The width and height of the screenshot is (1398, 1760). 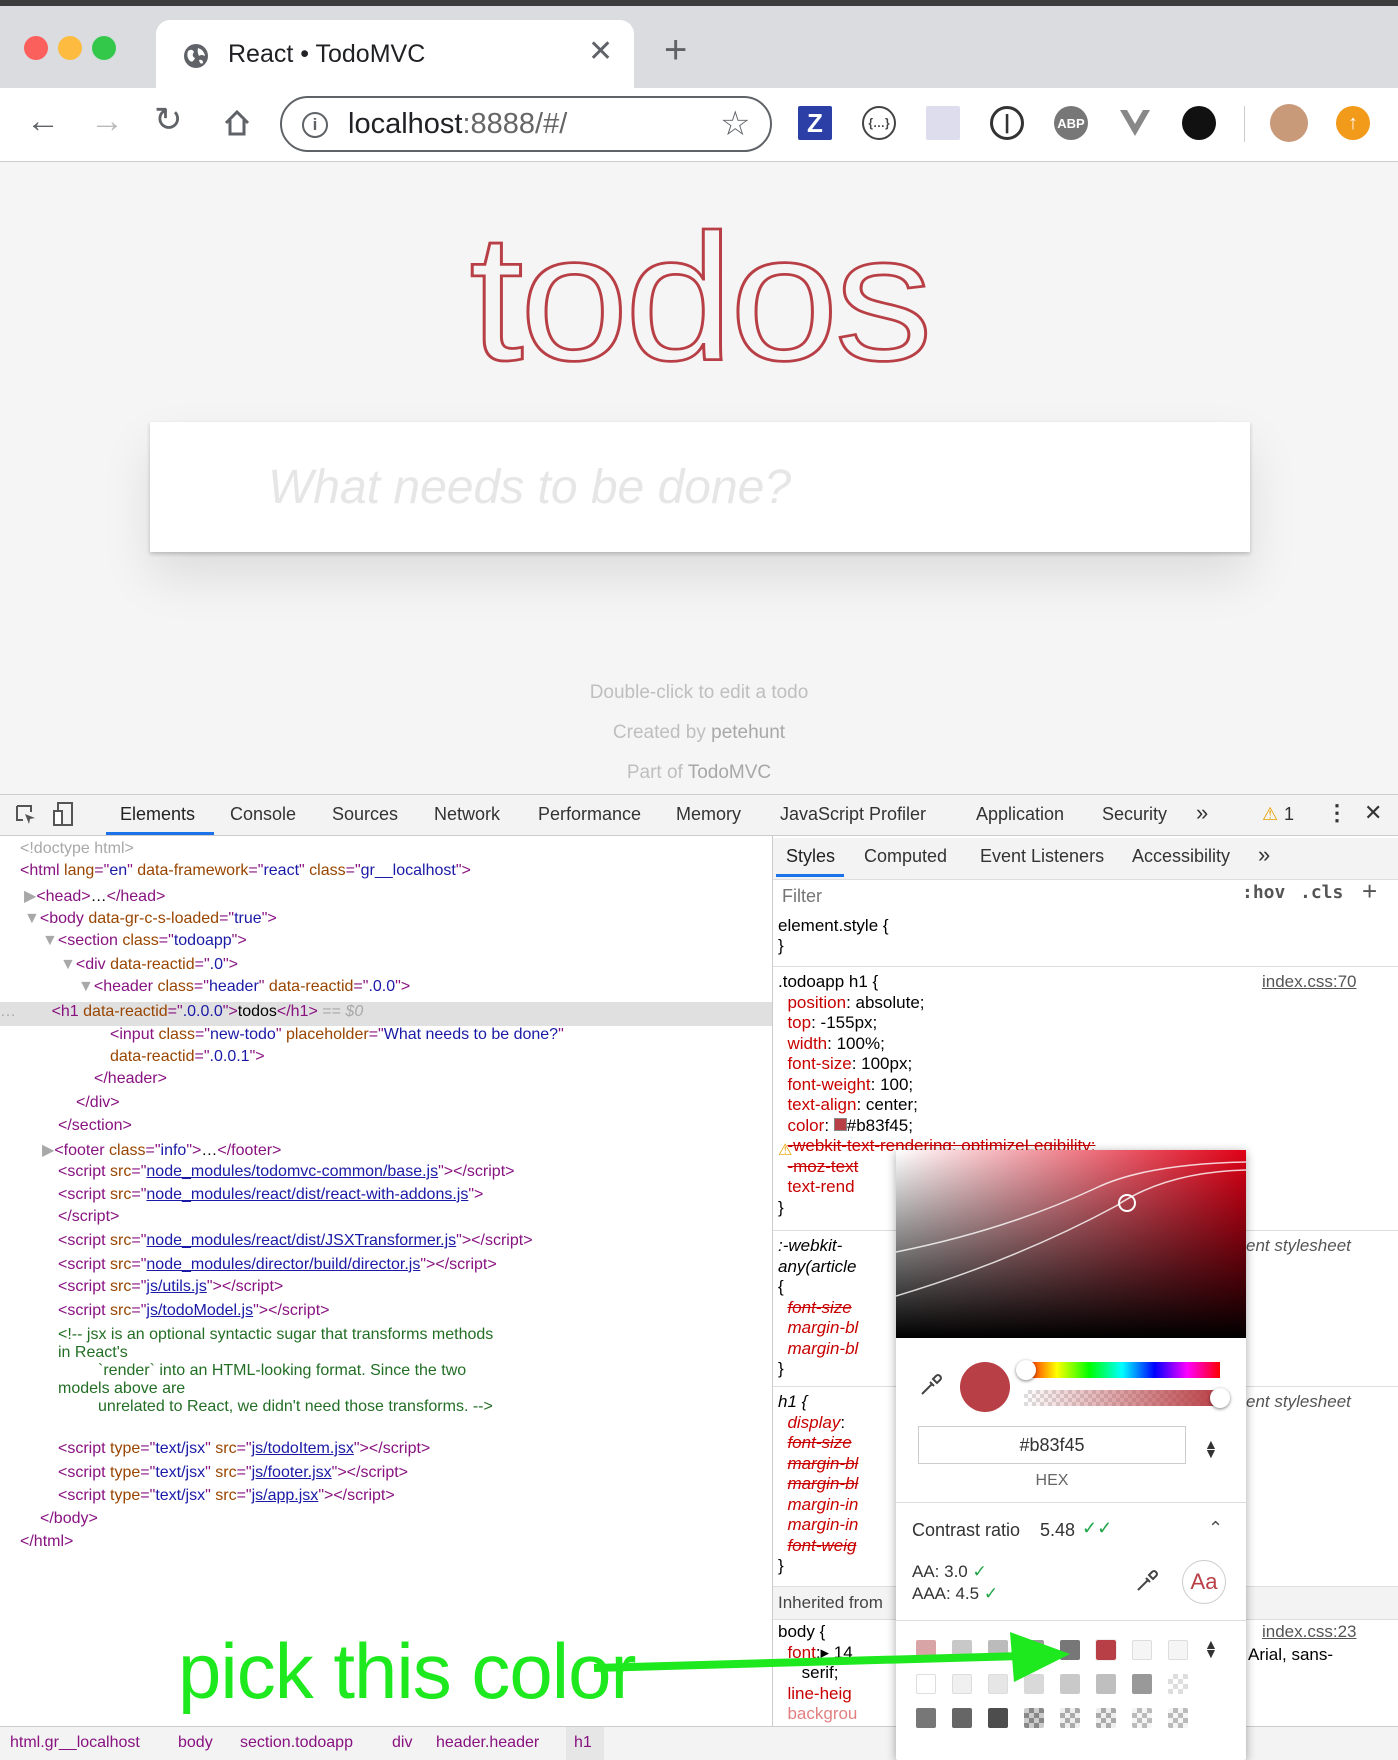 I want to click on close-devtools-icon: ✕, so click(x=1373, y=813).